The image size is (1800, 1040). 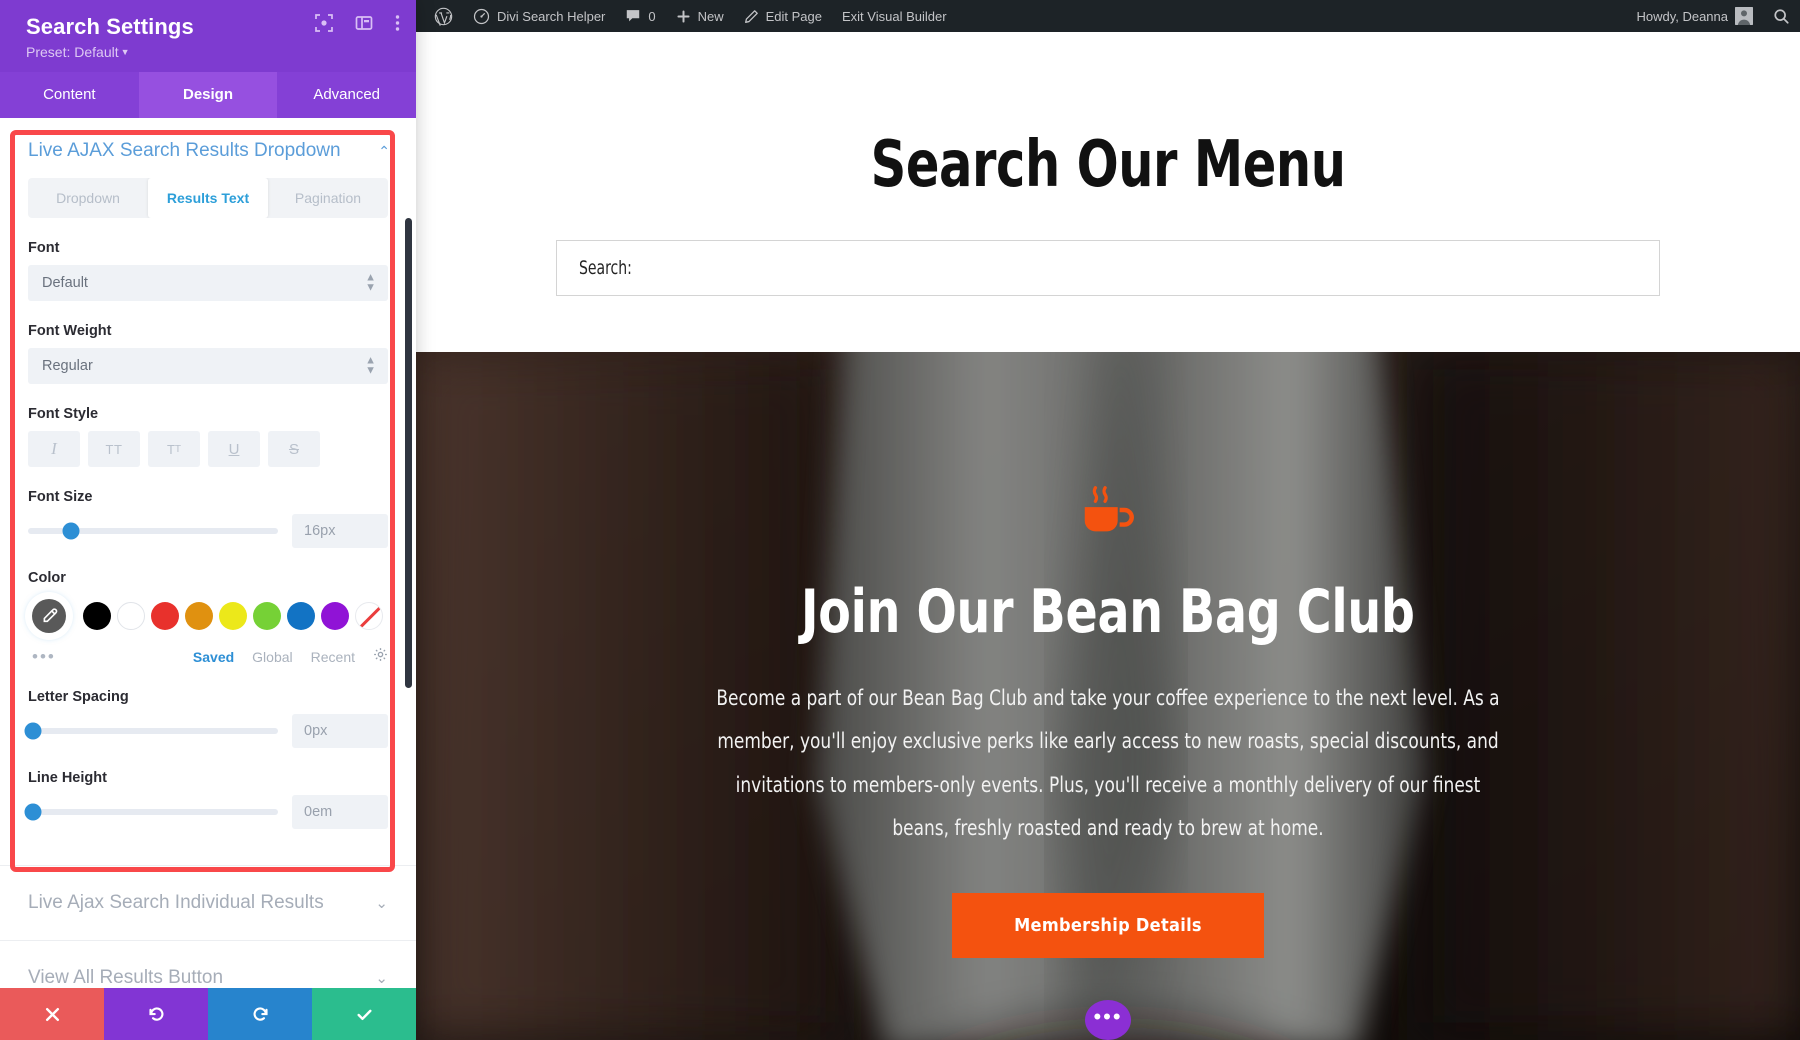 I want to click on chevron-down-icon: ▼, so click(x=125, y=52).